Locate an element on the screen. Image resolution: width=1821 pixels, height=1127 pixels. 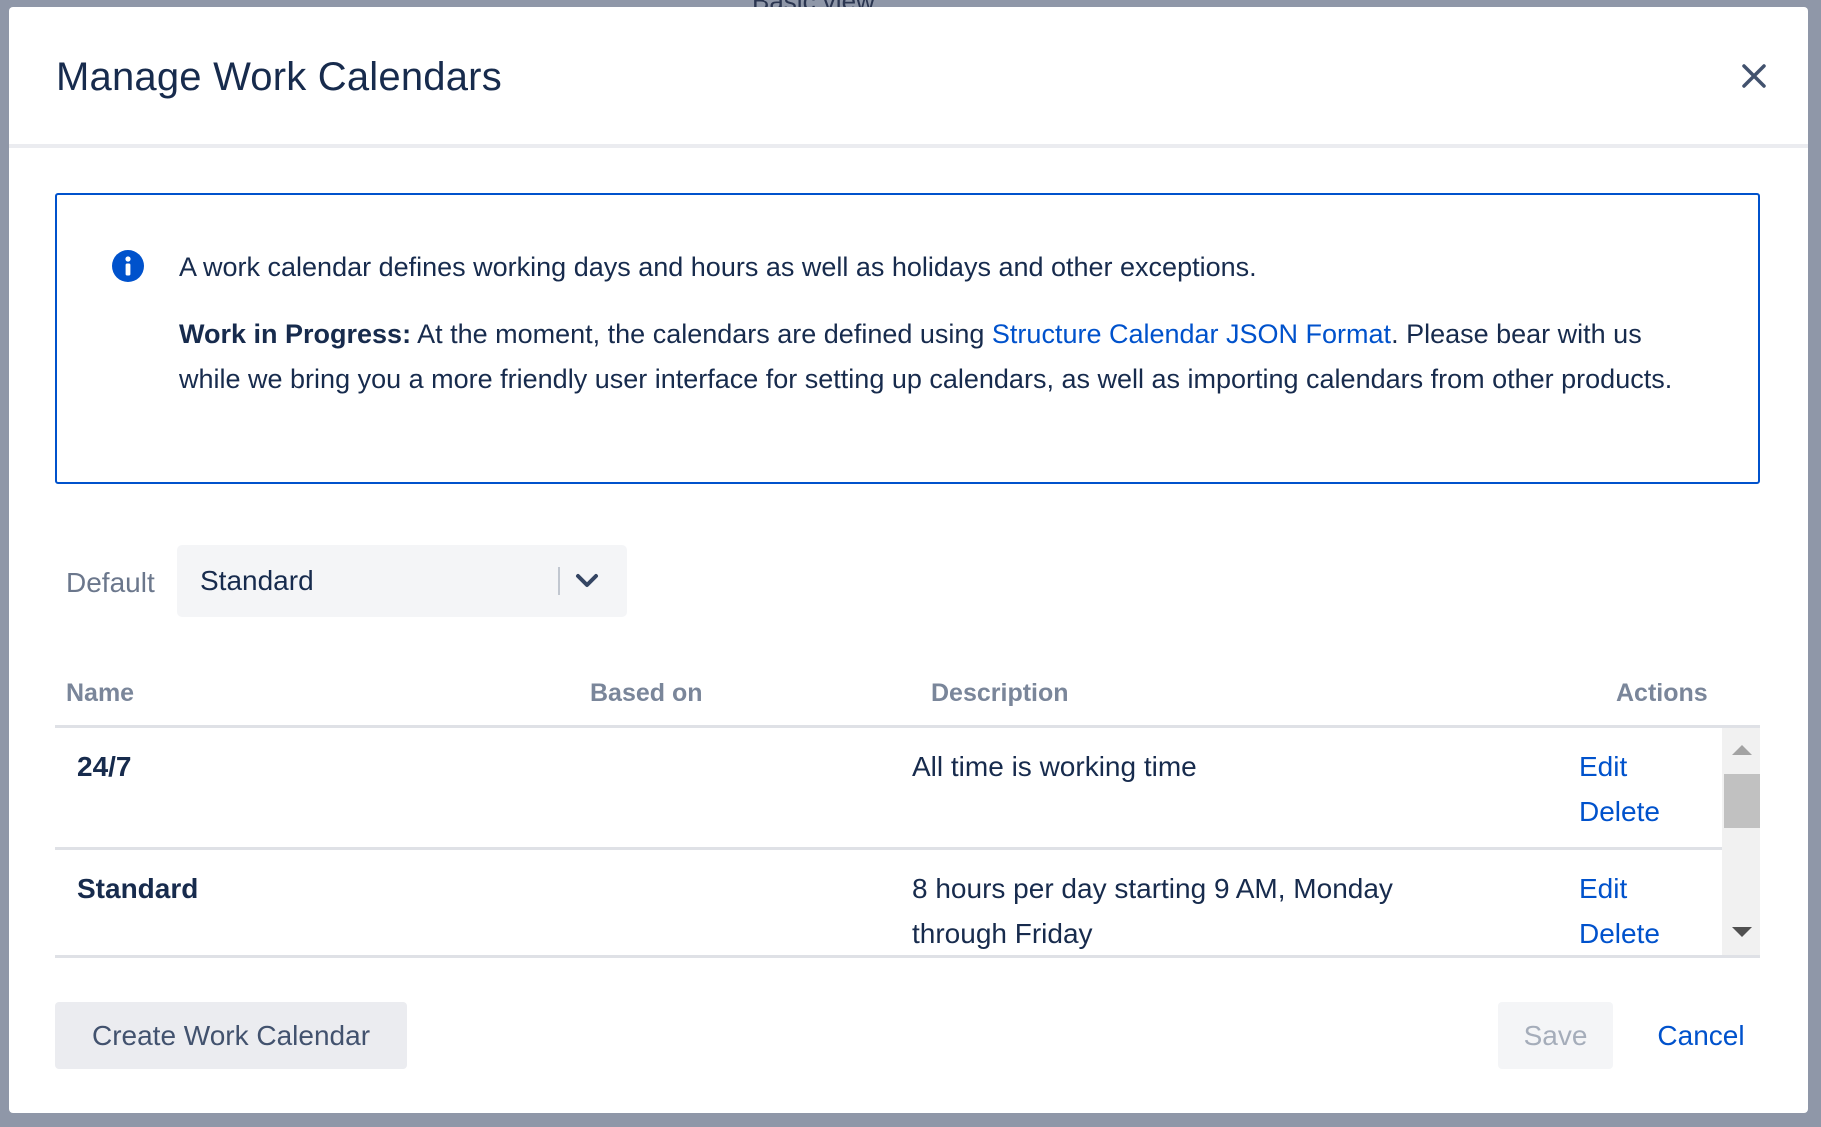
wip-label: Work in Progress: is located at coordinates (295, 334).